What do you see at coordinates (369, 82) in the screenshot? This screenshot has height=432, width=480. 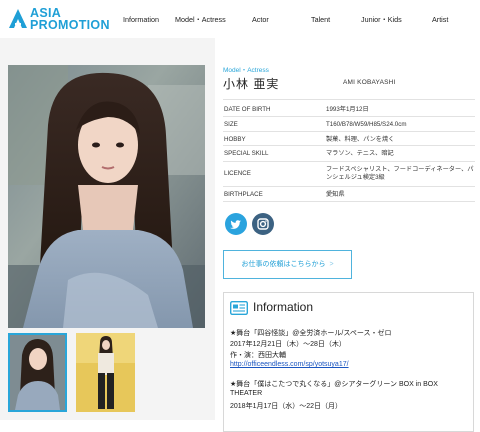 I see `talent-name-english: AMI KOBAYASHI` at bounding box center [369, 82].